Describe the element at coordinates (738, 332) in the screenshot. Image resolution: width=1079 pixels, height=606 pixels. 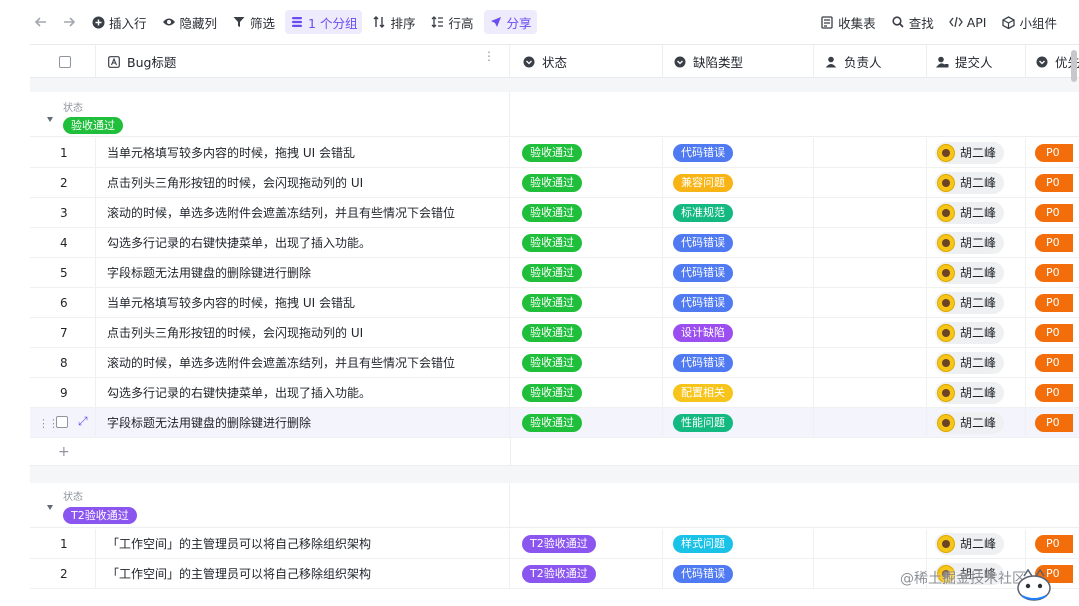
I see `defect-type-cell: 设计缺陷` at that location.